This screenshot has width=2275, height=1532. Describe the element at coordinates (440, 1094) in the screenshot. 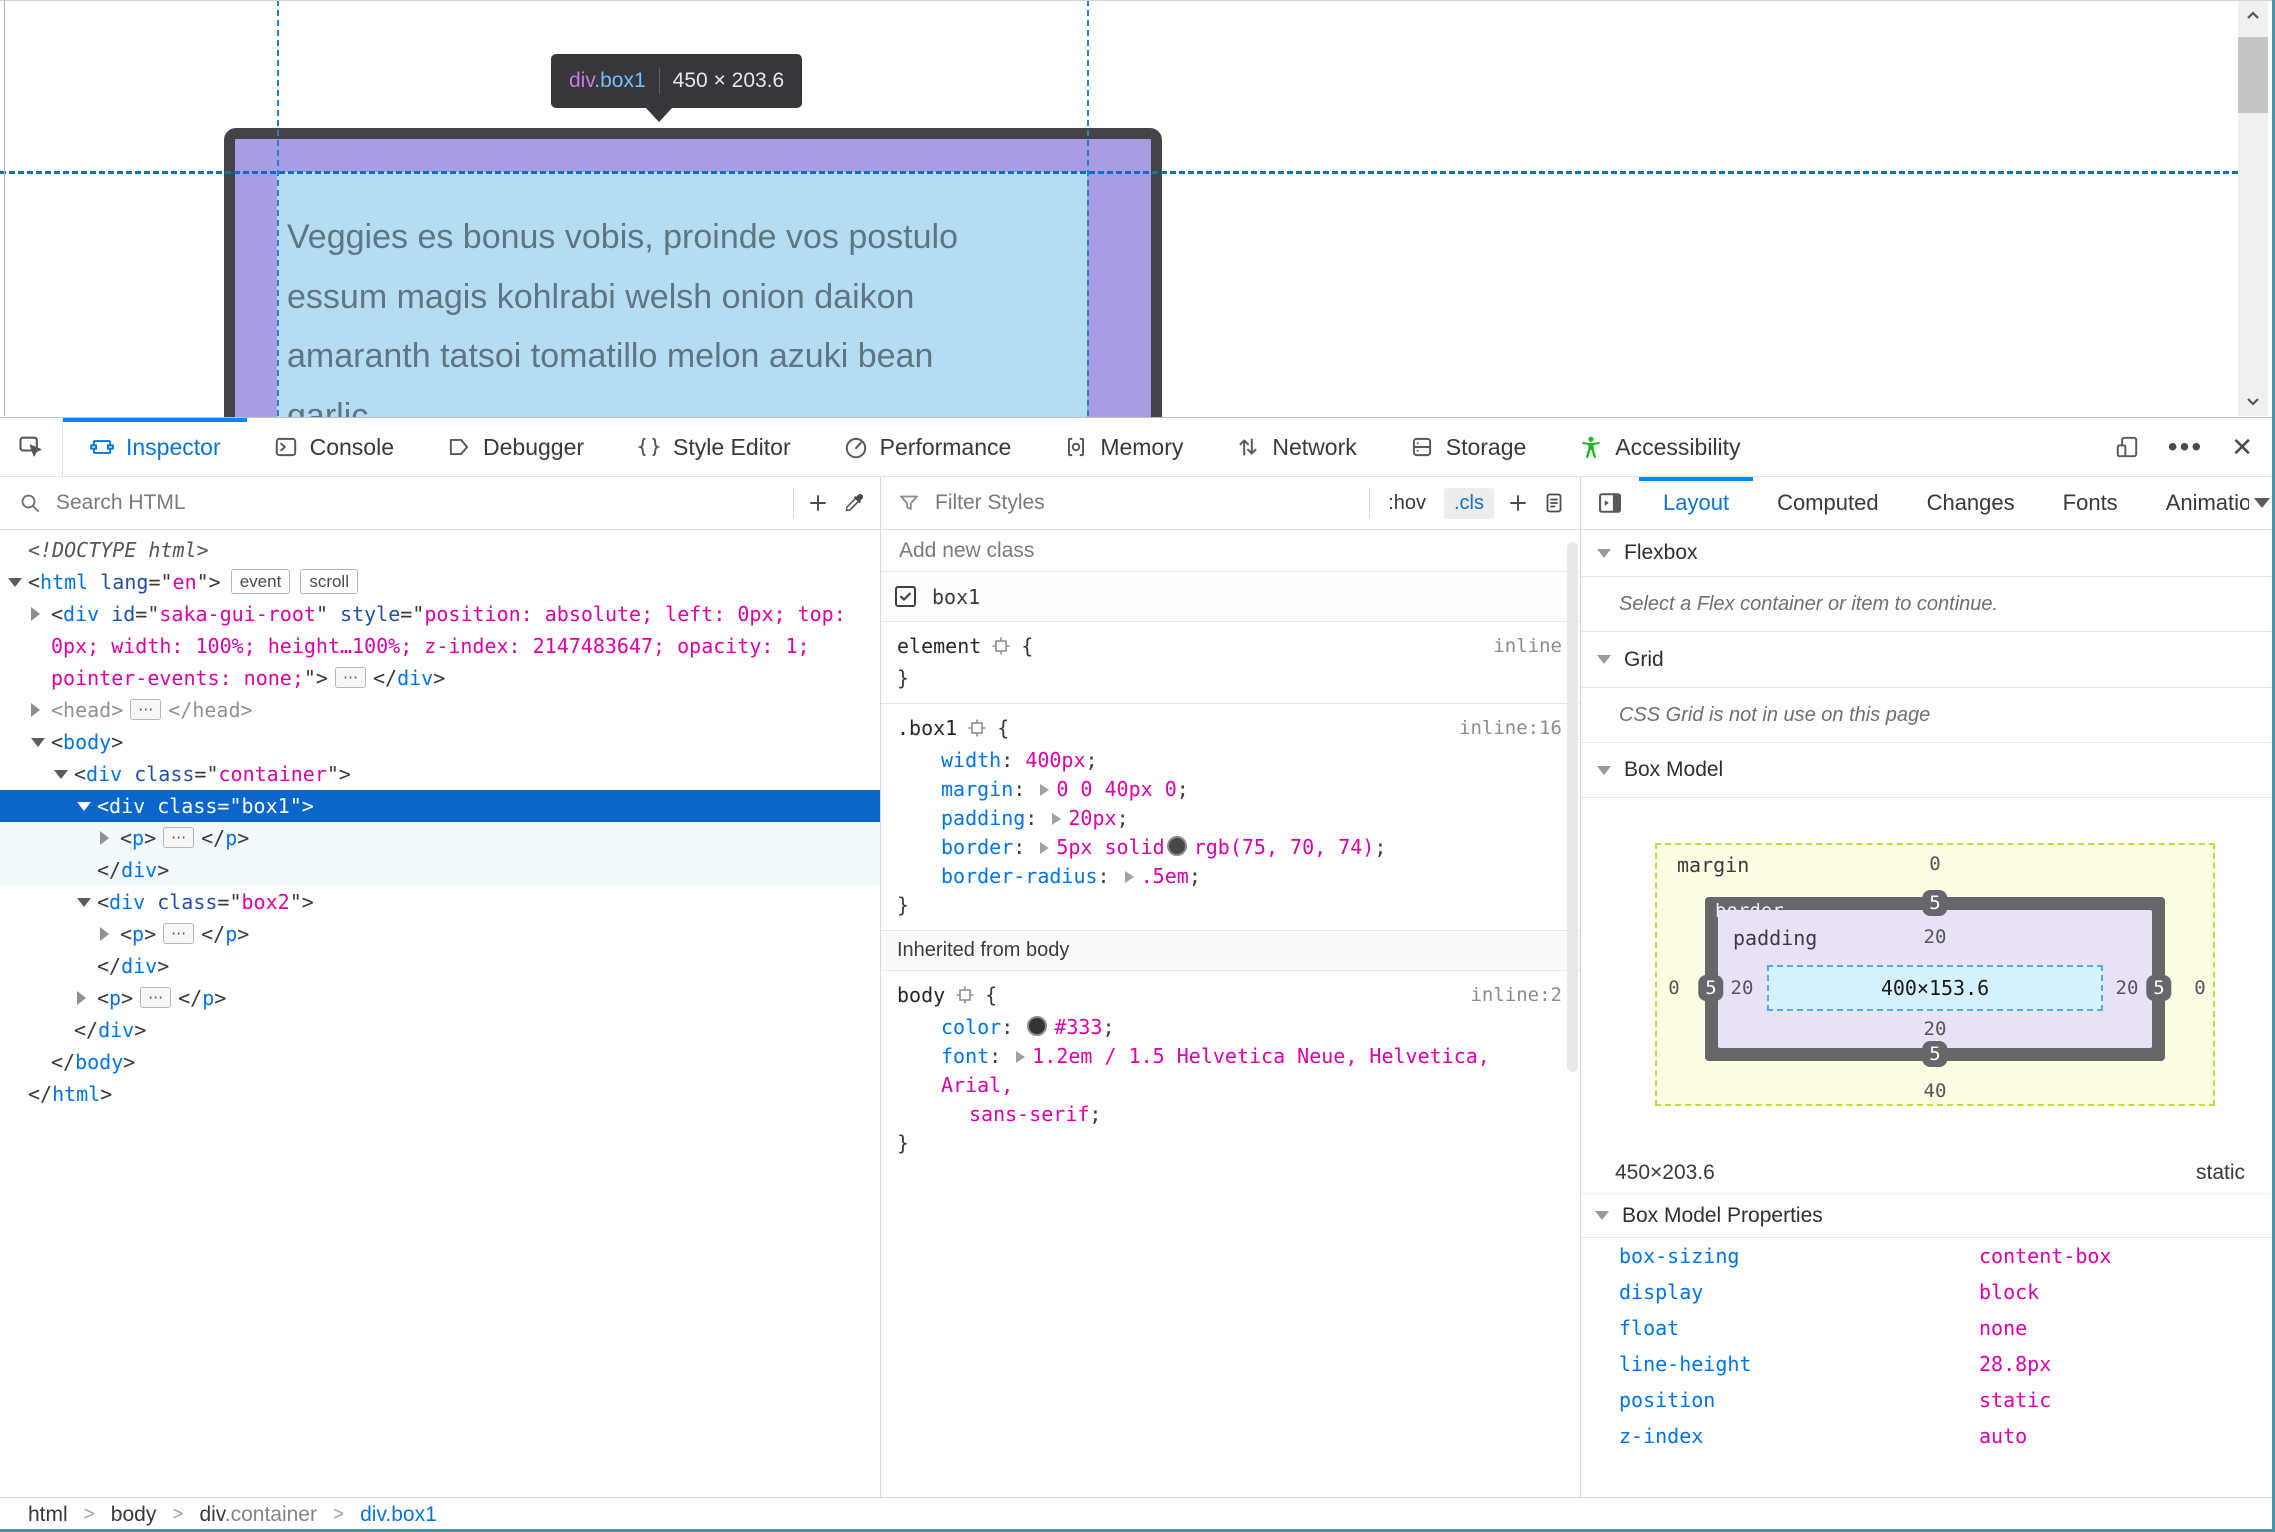

I see `markup-row: </html>` at that location.